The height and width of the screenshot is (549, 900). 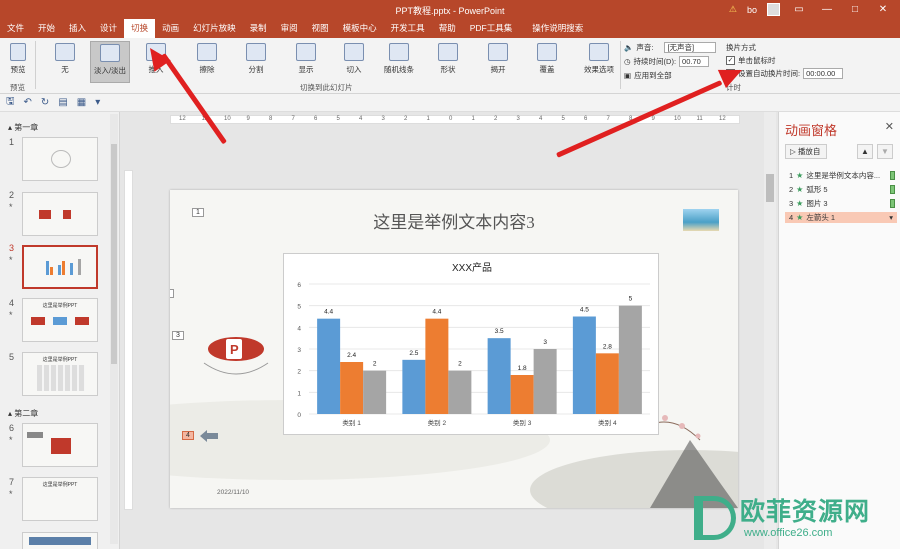 What do you see at coordinates (110, 62) in the screenshot?
I see `transition-1-button: 淡入/淡出` at bounding box center [110, 62].